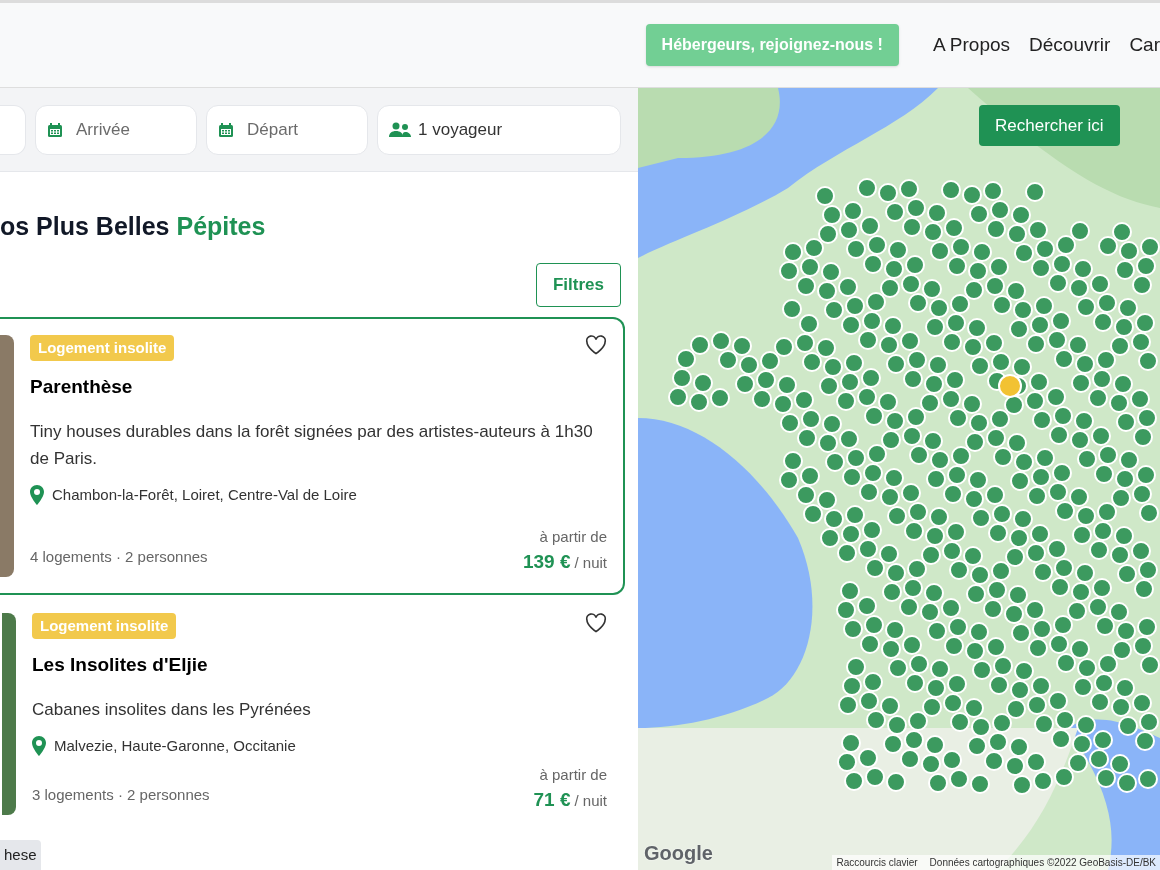 The width and height of the screenshot is (1160, 870). What do you see at coordinates (318, 387) in the screenshot?
I see `listing-title: Parenthèse` at bounding box center [318, 387].